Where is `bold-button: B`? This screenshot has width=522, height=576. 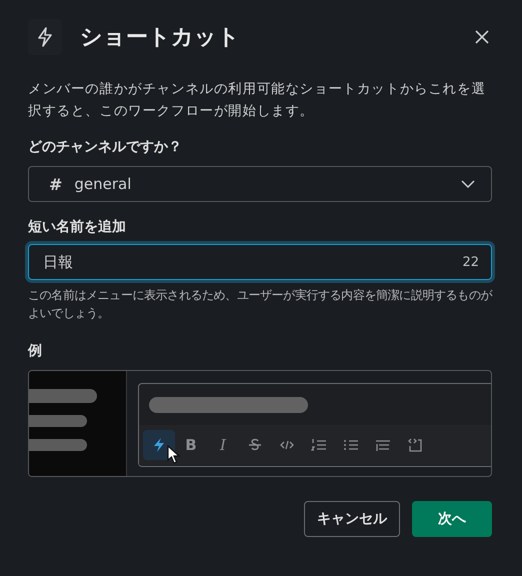 bold-button: B is located at coordinates (191, 445).